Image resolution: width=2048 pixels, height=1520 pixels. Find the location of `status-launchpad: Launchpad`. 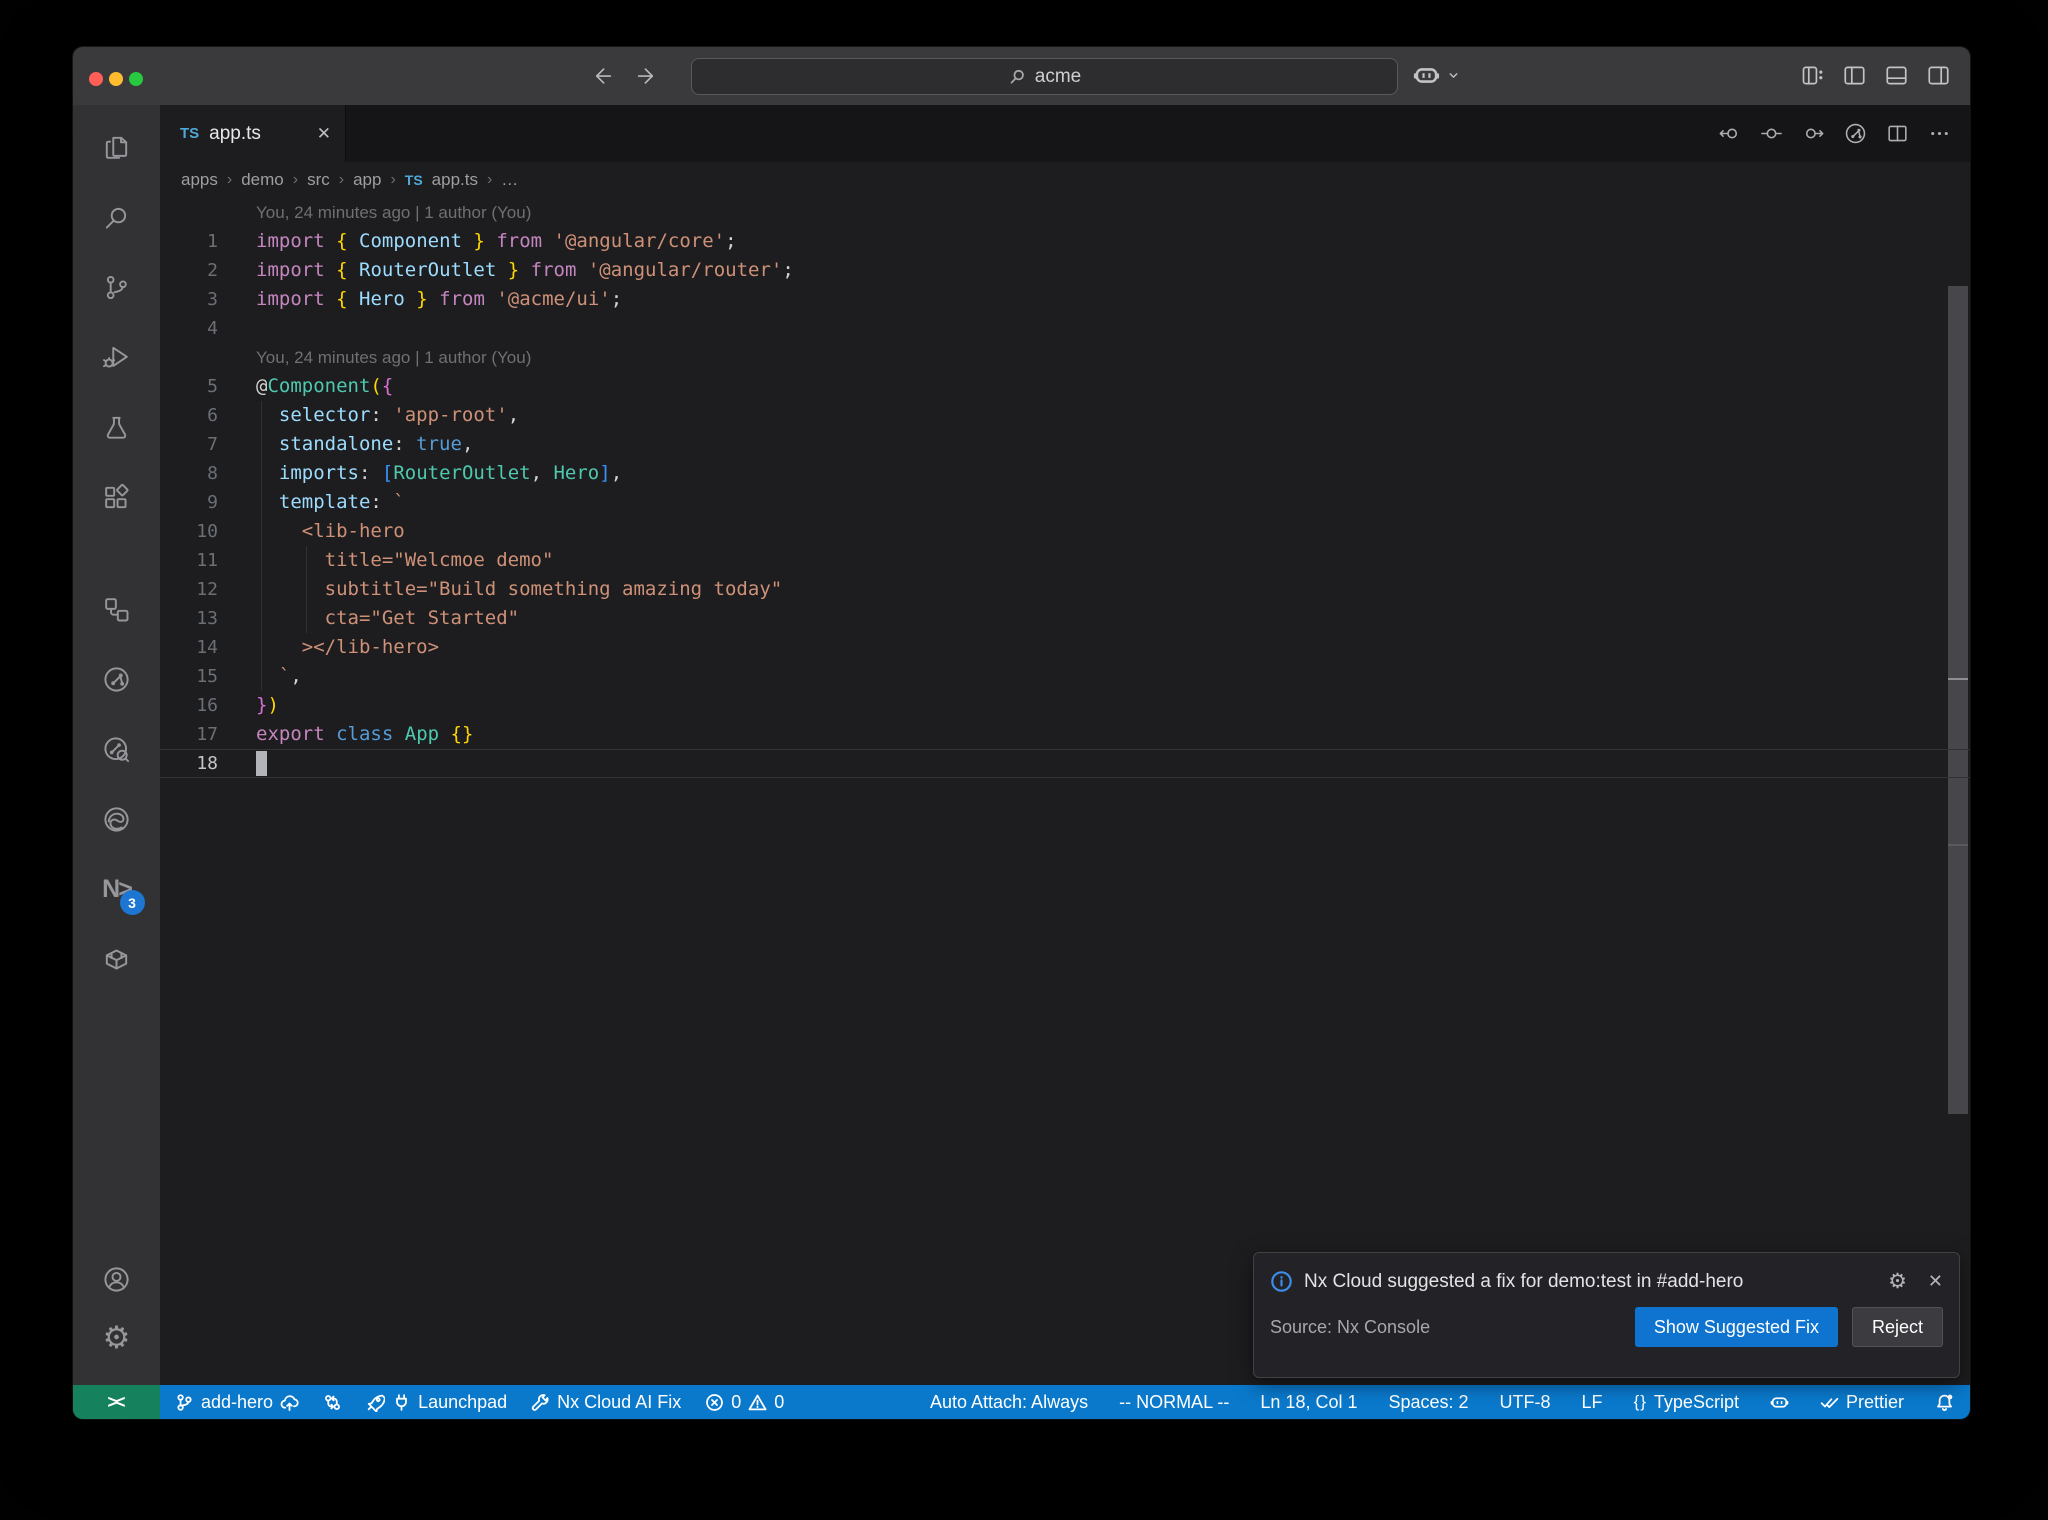

status-launchpad: Launchpad is located at coordinates (436, 1402).